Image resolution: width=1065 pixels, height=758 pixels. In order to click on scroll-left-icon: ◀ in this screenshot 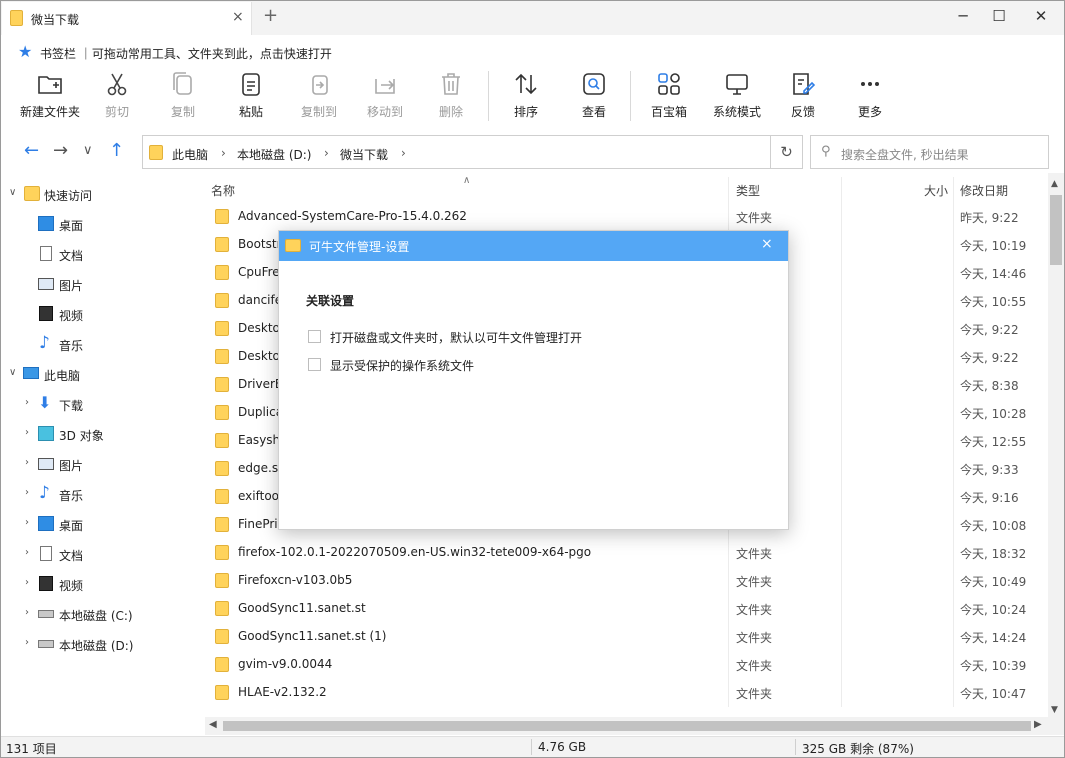, I will do `click(213, 724)`.